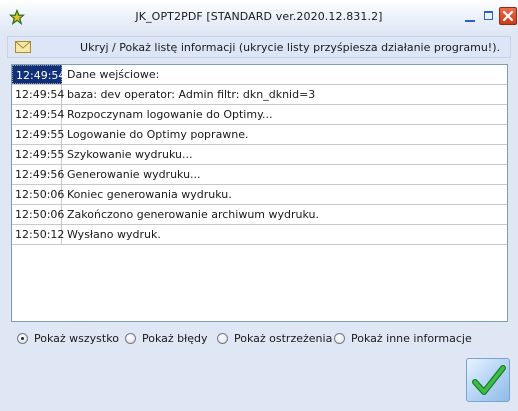 Image resolution: width=518 pixels, height=411 pixels. I want to click on log-row: 12:50:12 Wysłano wydruk., so click(259, 235).